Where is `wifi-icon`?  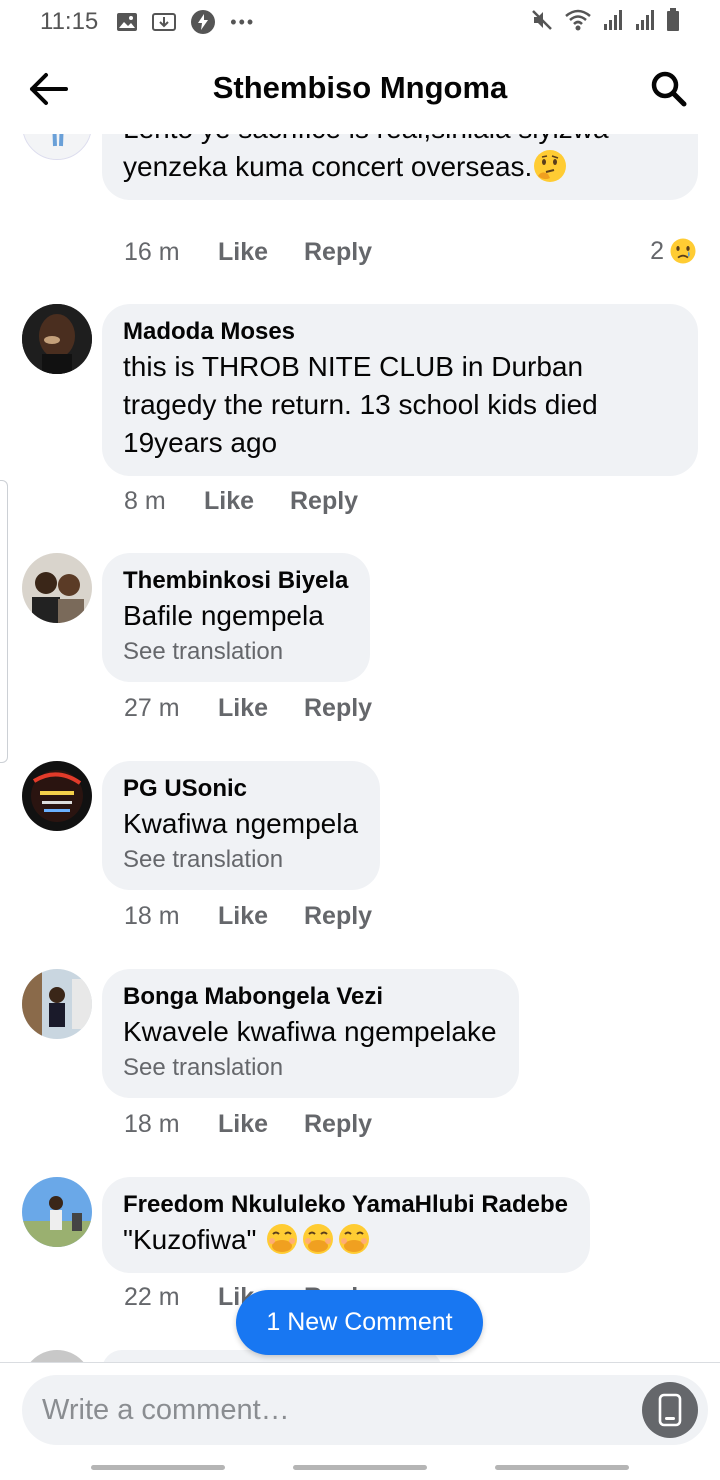 wifi-icon is located at coordinates (578, 23).